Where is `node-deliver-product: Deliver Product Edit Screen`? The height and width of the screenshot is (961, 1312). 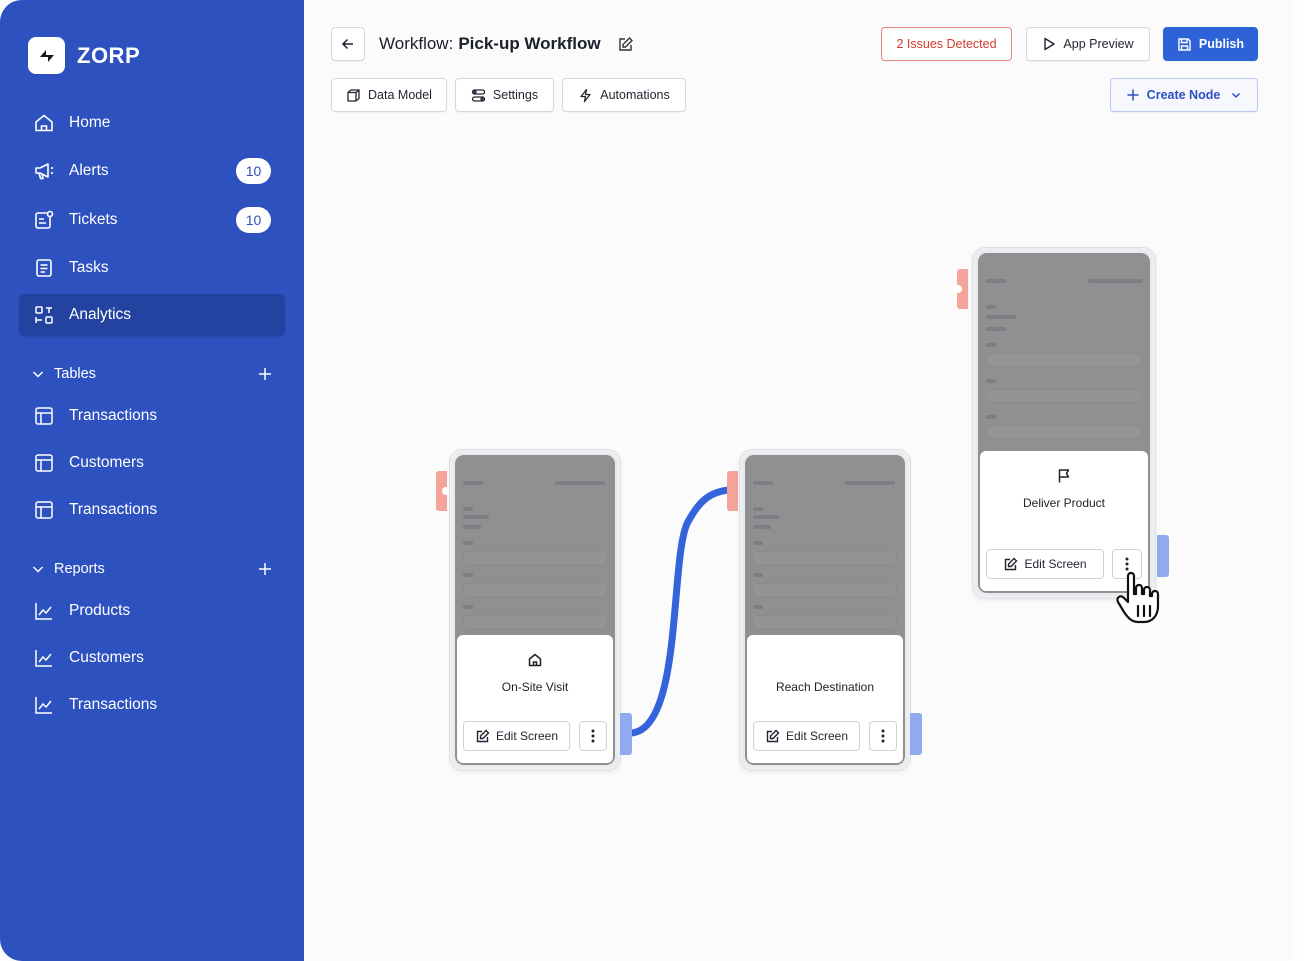 node-deliver-product: Deliver Product Edit Screen is located at coordinates (1064, 423).